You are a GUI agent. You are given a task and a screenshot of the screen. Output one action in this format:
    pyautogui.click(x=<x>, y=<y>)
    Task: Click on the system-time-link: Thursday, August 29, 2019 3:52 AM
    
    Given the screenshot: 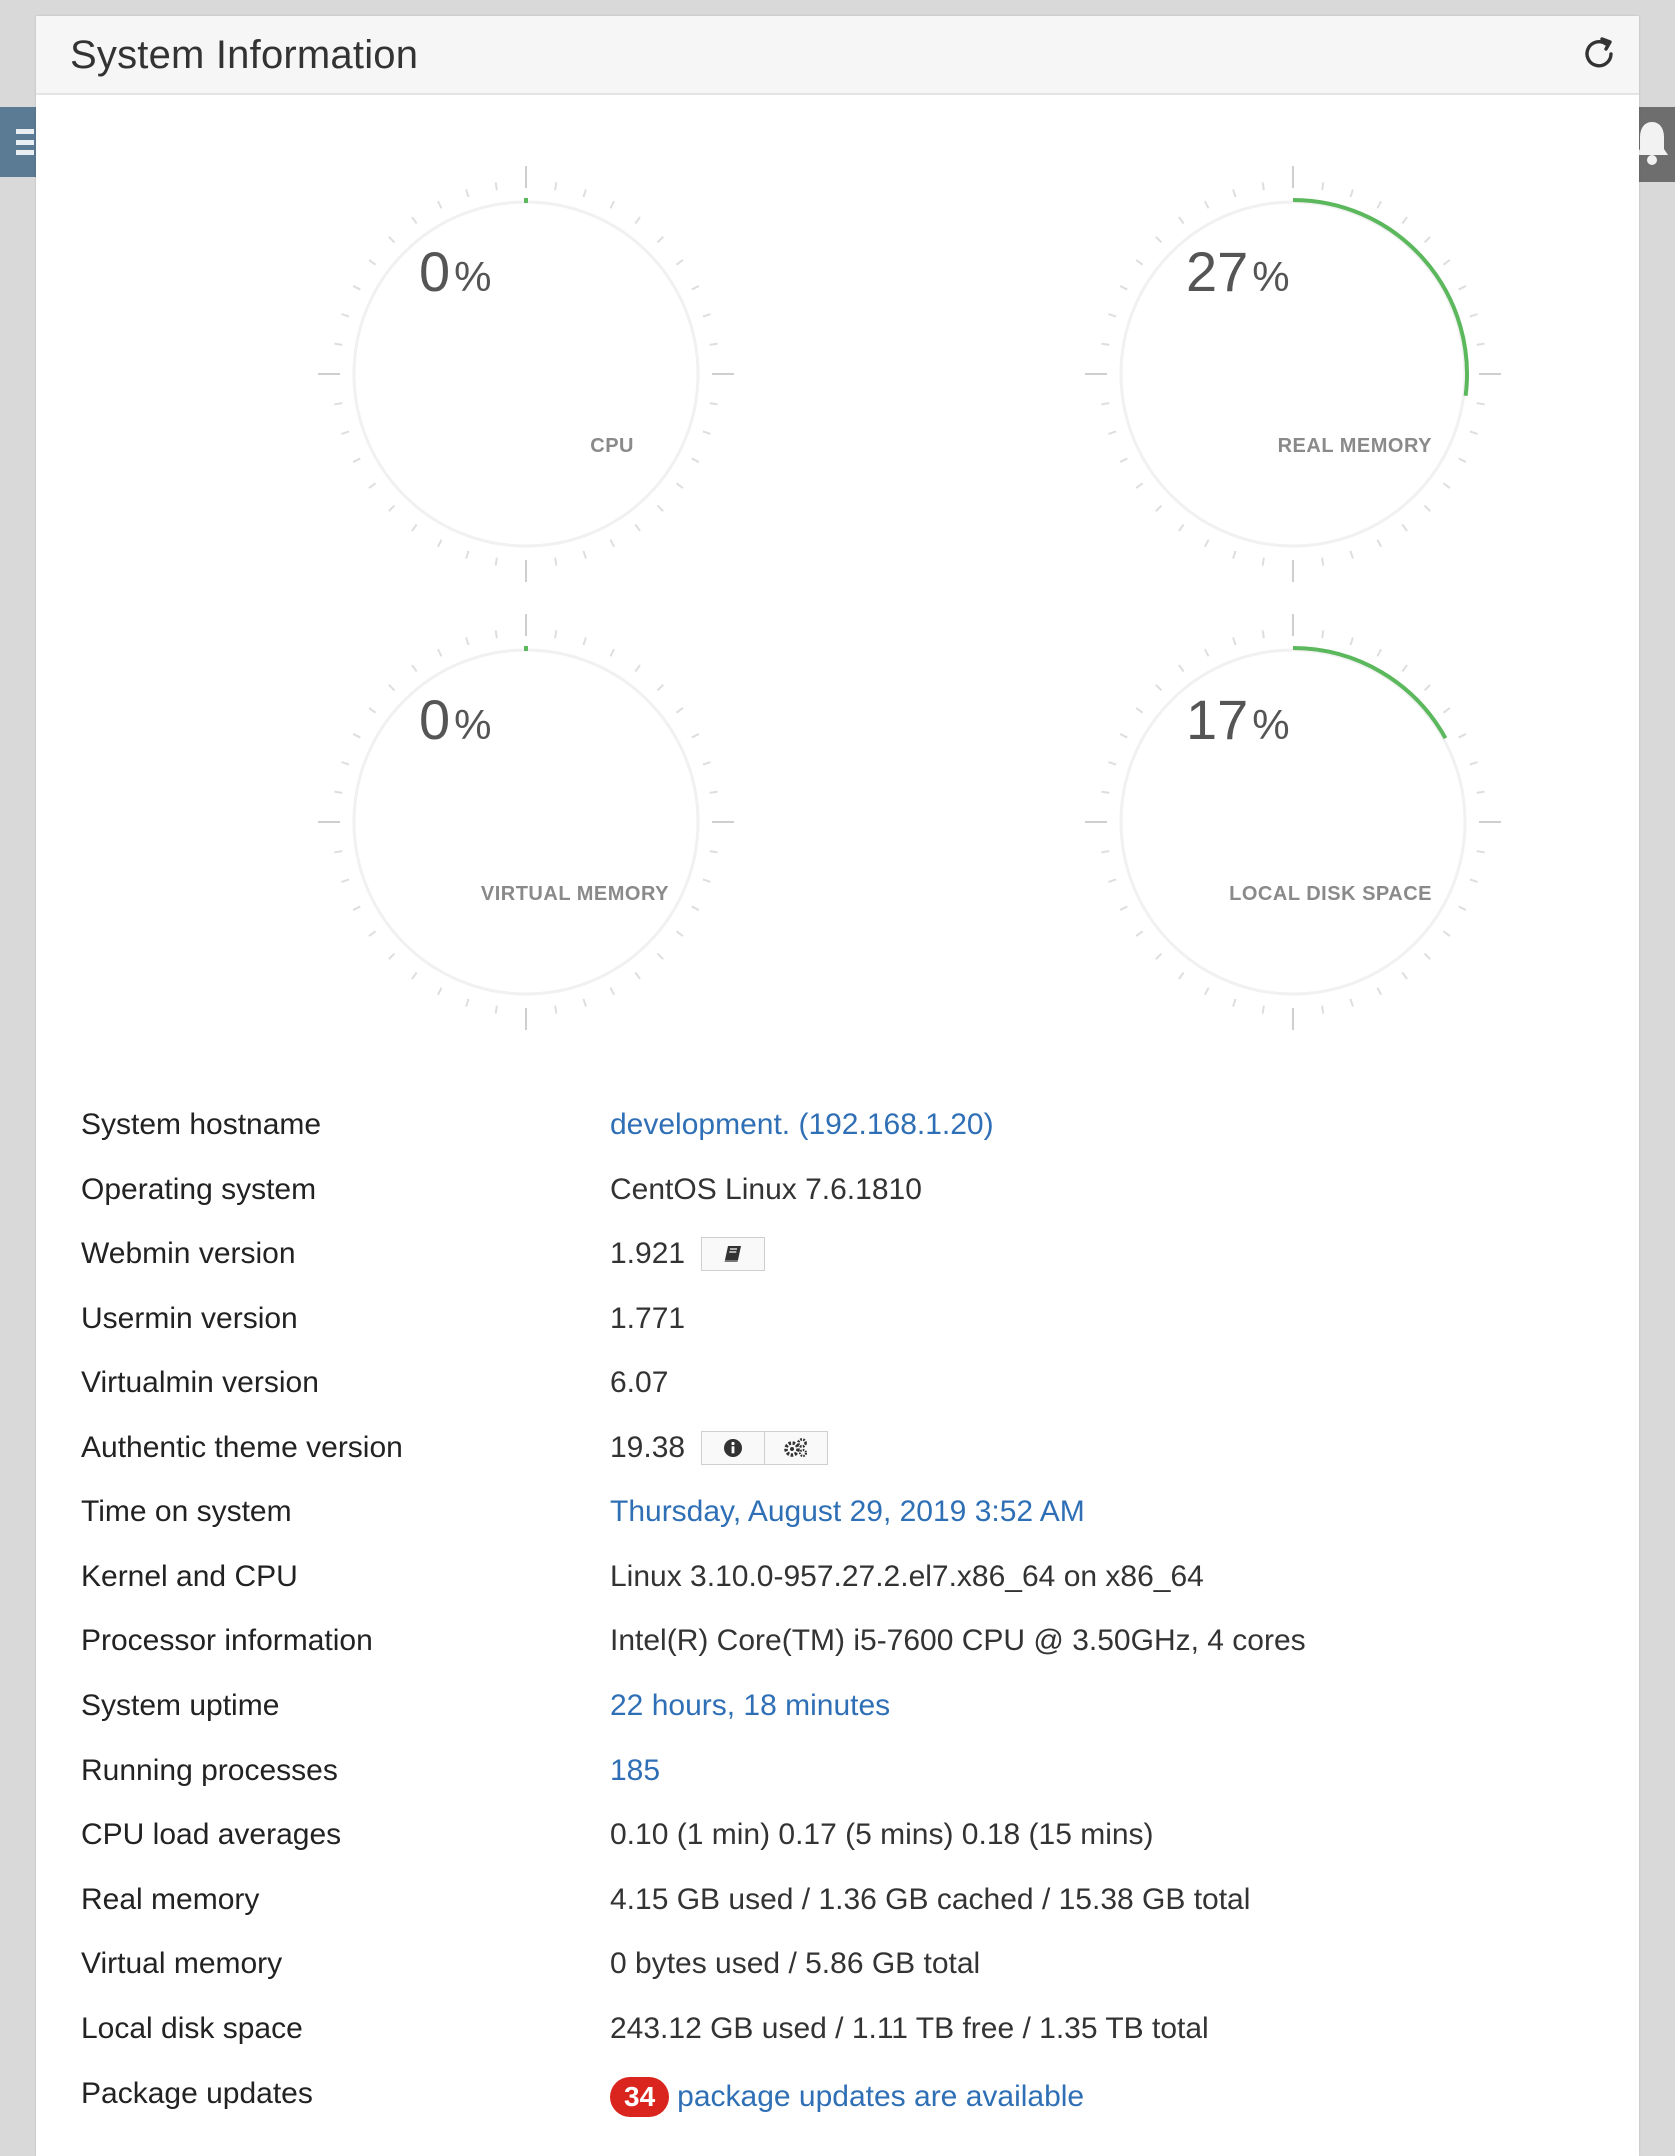 What is the action you would take?
    pyautogui.click(x=847, y=1512)
    